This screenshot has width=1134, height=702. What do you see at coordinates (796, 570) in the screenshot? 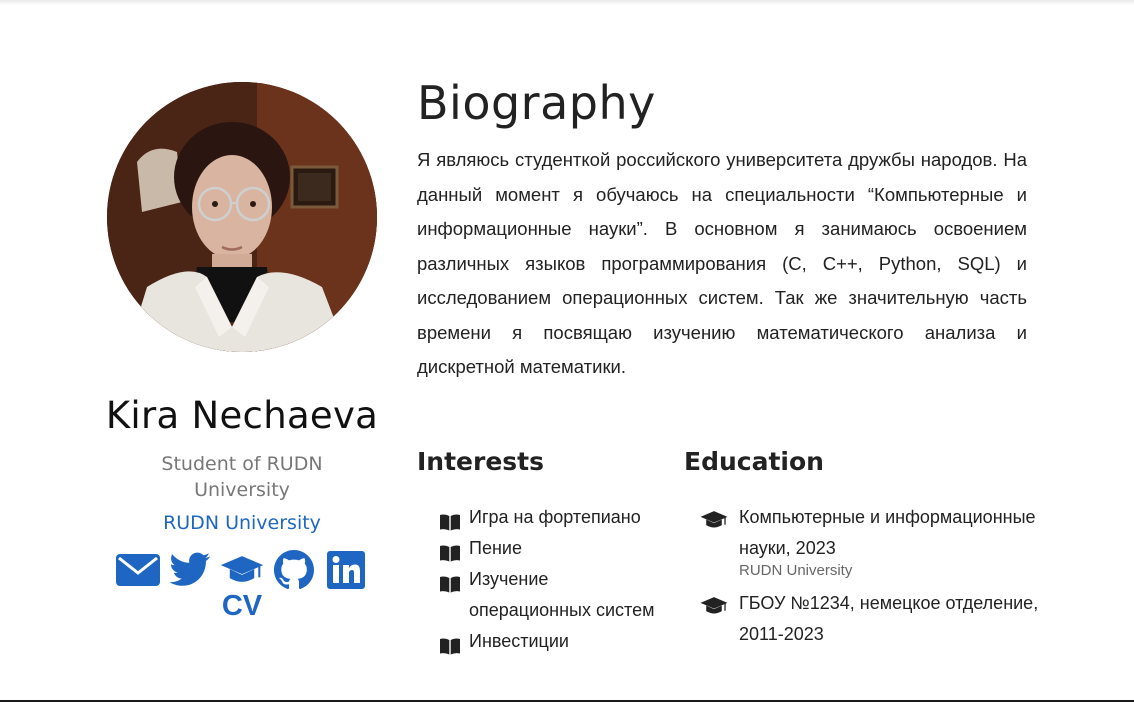
I see `education-institution: RUDN University` at bounding box center [796, 570].